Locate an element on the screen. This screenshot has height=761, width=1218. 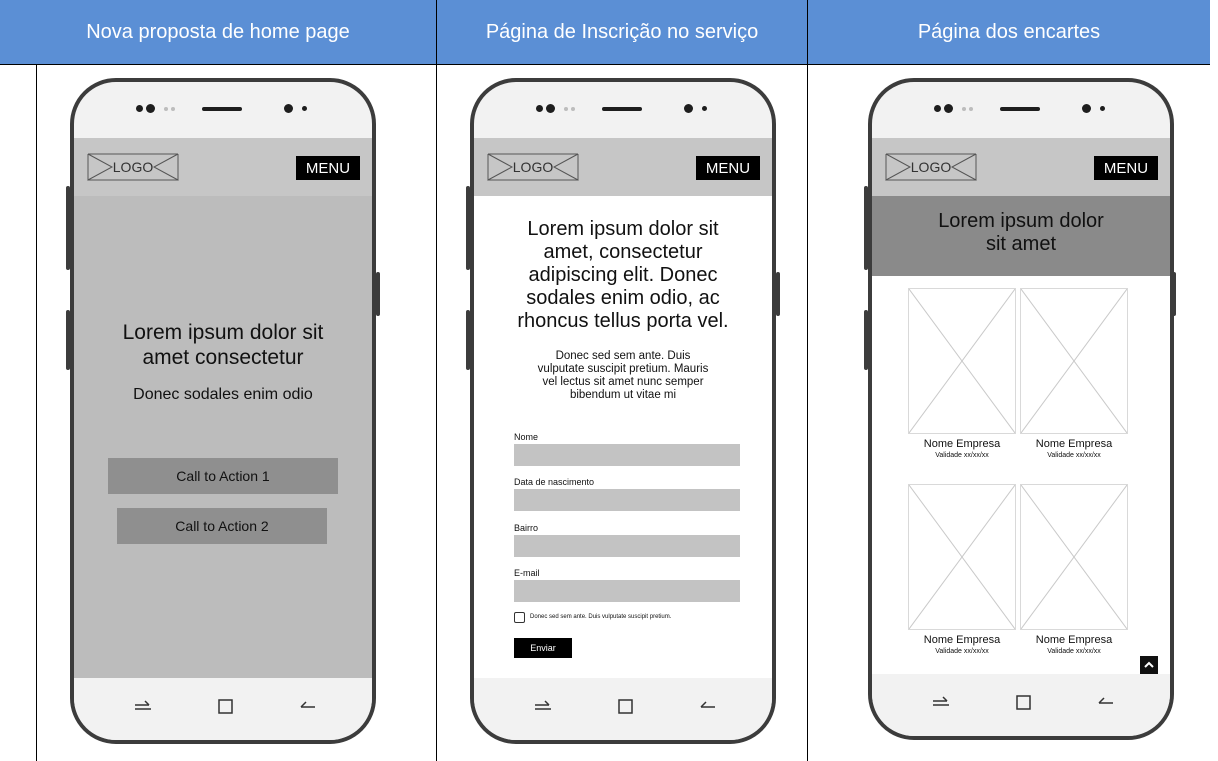
banner-title: Lorem ipsum dolor sit amet is located at coordinates (1021, 232).